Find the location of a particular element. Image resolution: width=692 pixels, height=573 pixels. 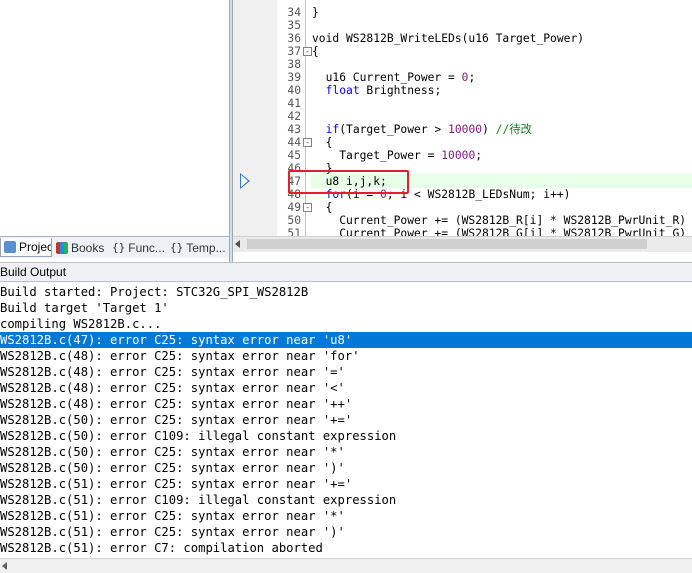

code-token: void WS2812B_WriteLEDs(u16 Target_Power) is located at coordinates (448, 38).